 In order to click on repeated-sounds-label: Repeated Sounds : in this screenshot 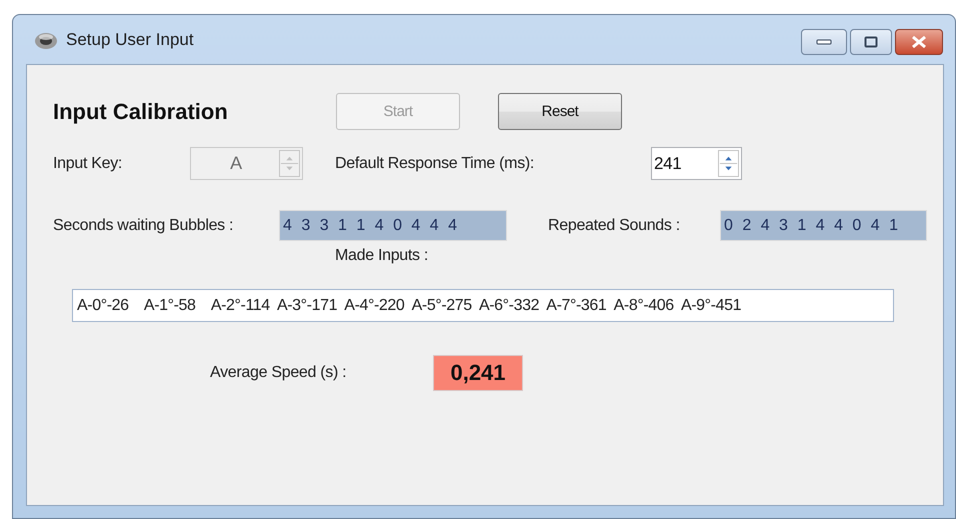, I will do `click(614, 225)`.